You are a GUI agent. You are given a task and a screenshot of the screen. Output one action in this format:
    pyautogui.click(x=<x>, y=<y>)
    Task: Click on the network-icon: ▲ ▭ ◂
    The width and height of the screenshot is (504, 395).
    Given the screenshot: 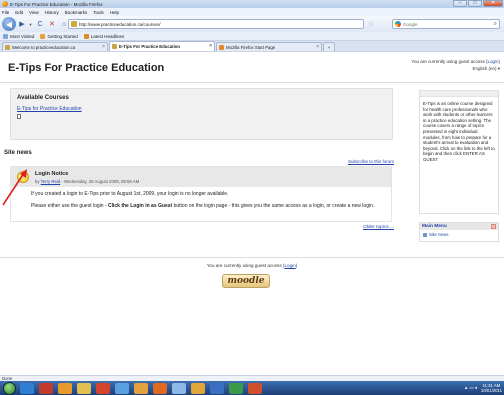 What is the action you would take?
    pyautogui.click(x=470, y=388)
    